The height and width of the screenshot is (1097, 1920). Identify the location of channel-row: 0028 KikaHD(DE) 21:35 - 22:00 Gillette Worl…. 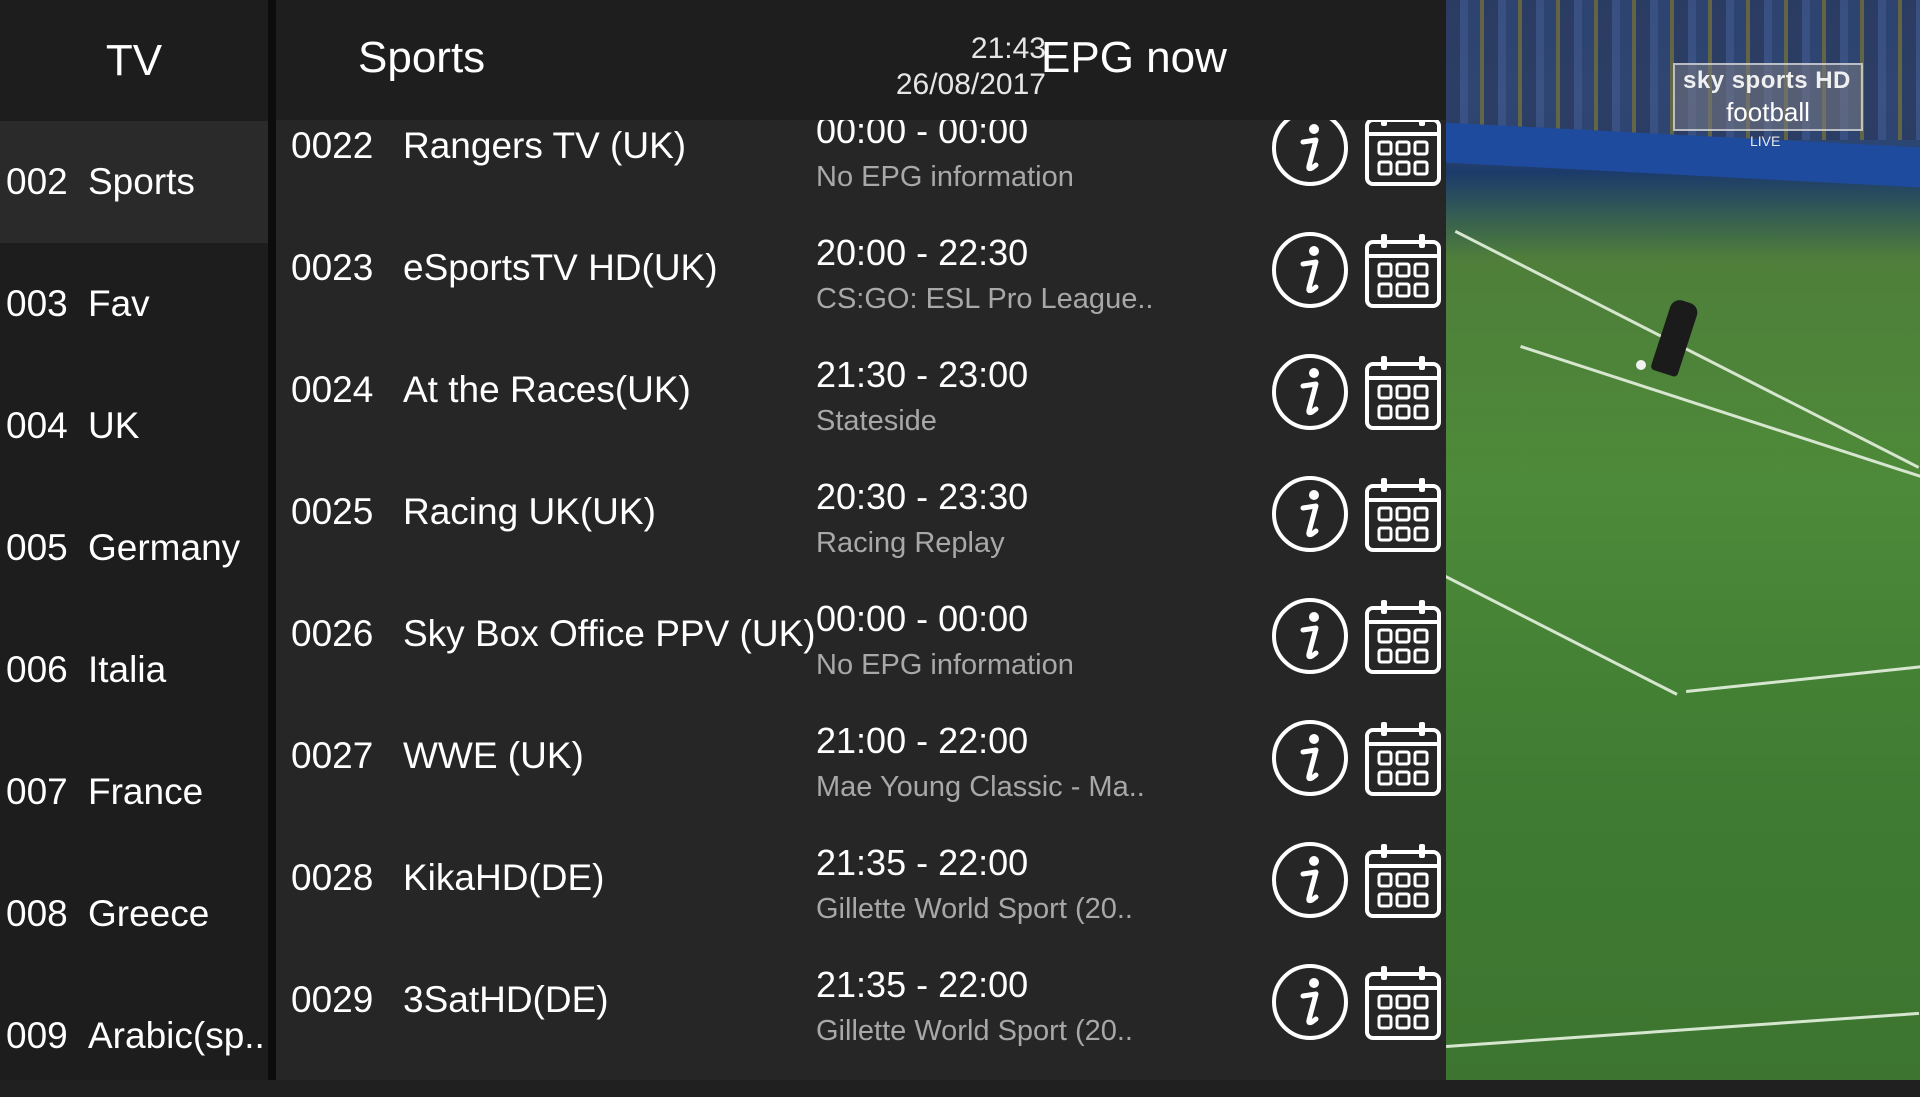
(861, 878).